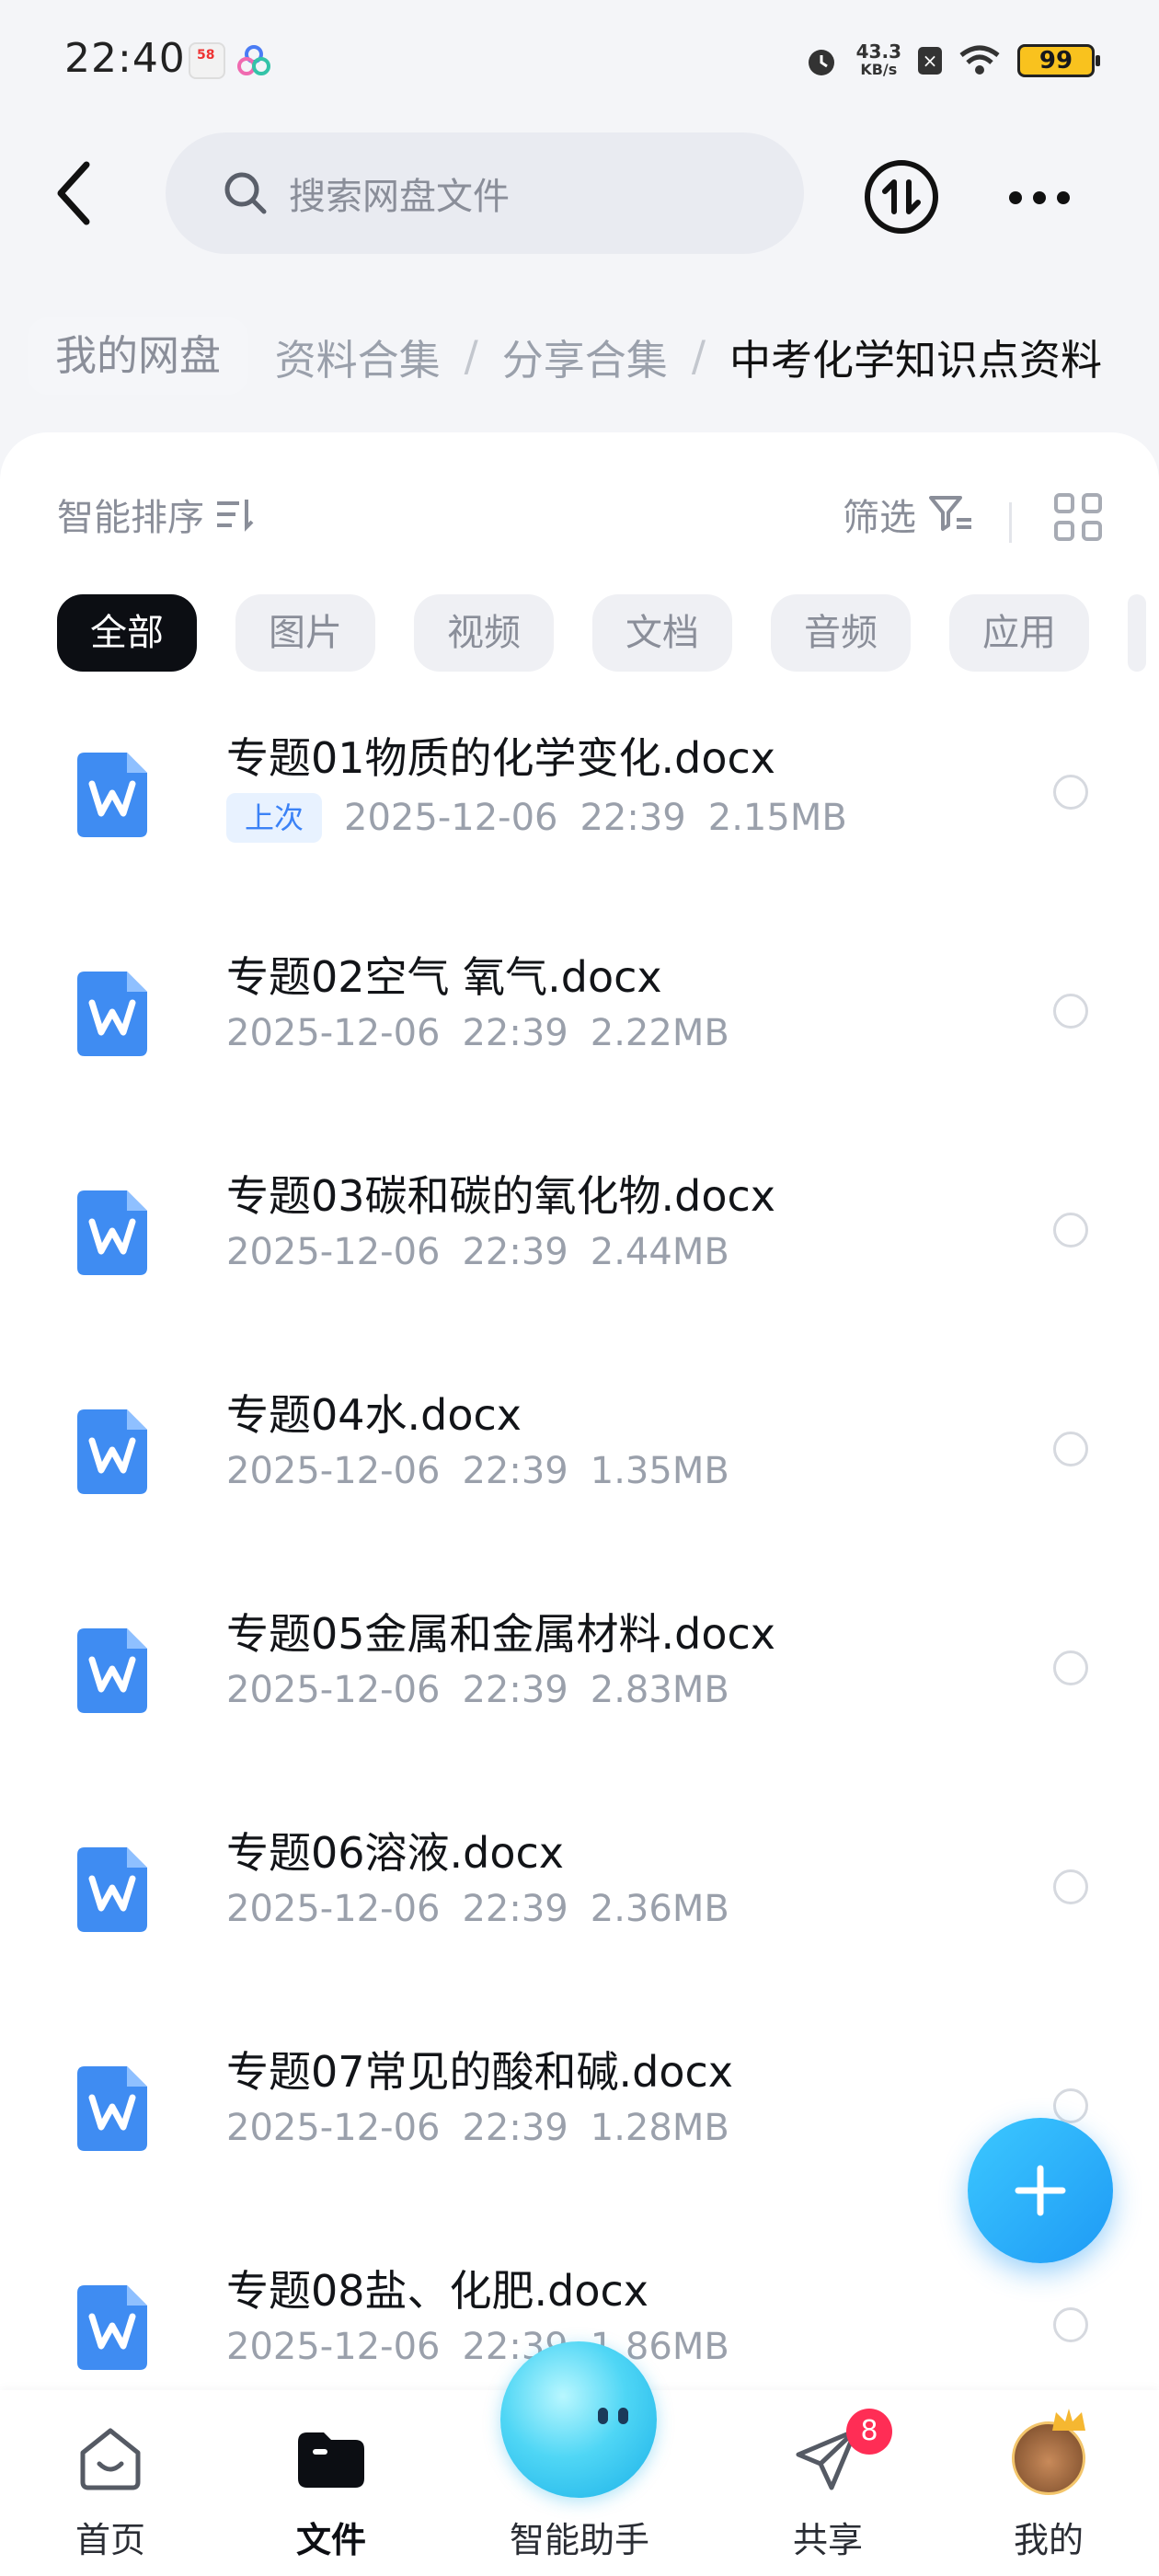  What do you see at coordinates (395, 1853) in the screenshot?
I see `file-name: 专题06溶液.docx` at bounding box center [395, 1853].